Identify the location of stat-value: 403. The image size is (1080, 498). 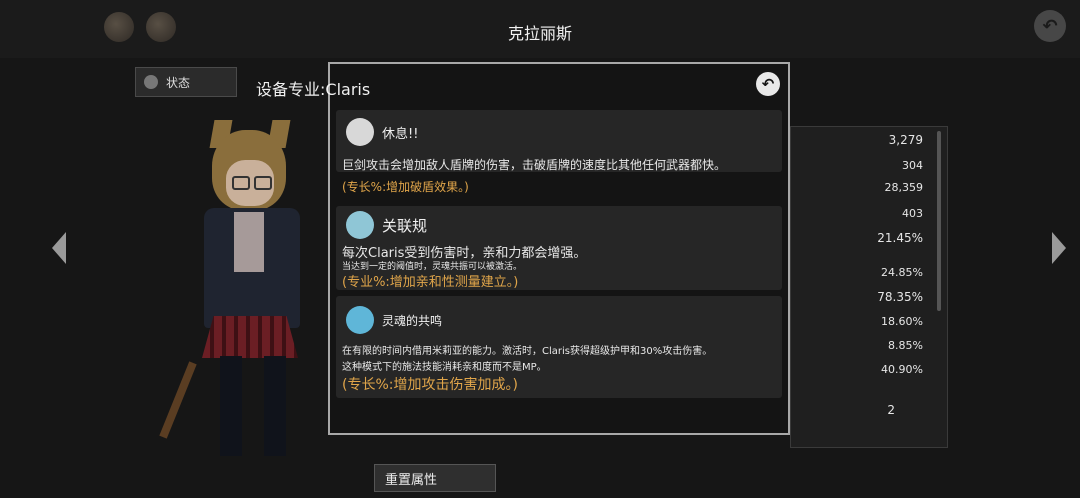
(912, 213).